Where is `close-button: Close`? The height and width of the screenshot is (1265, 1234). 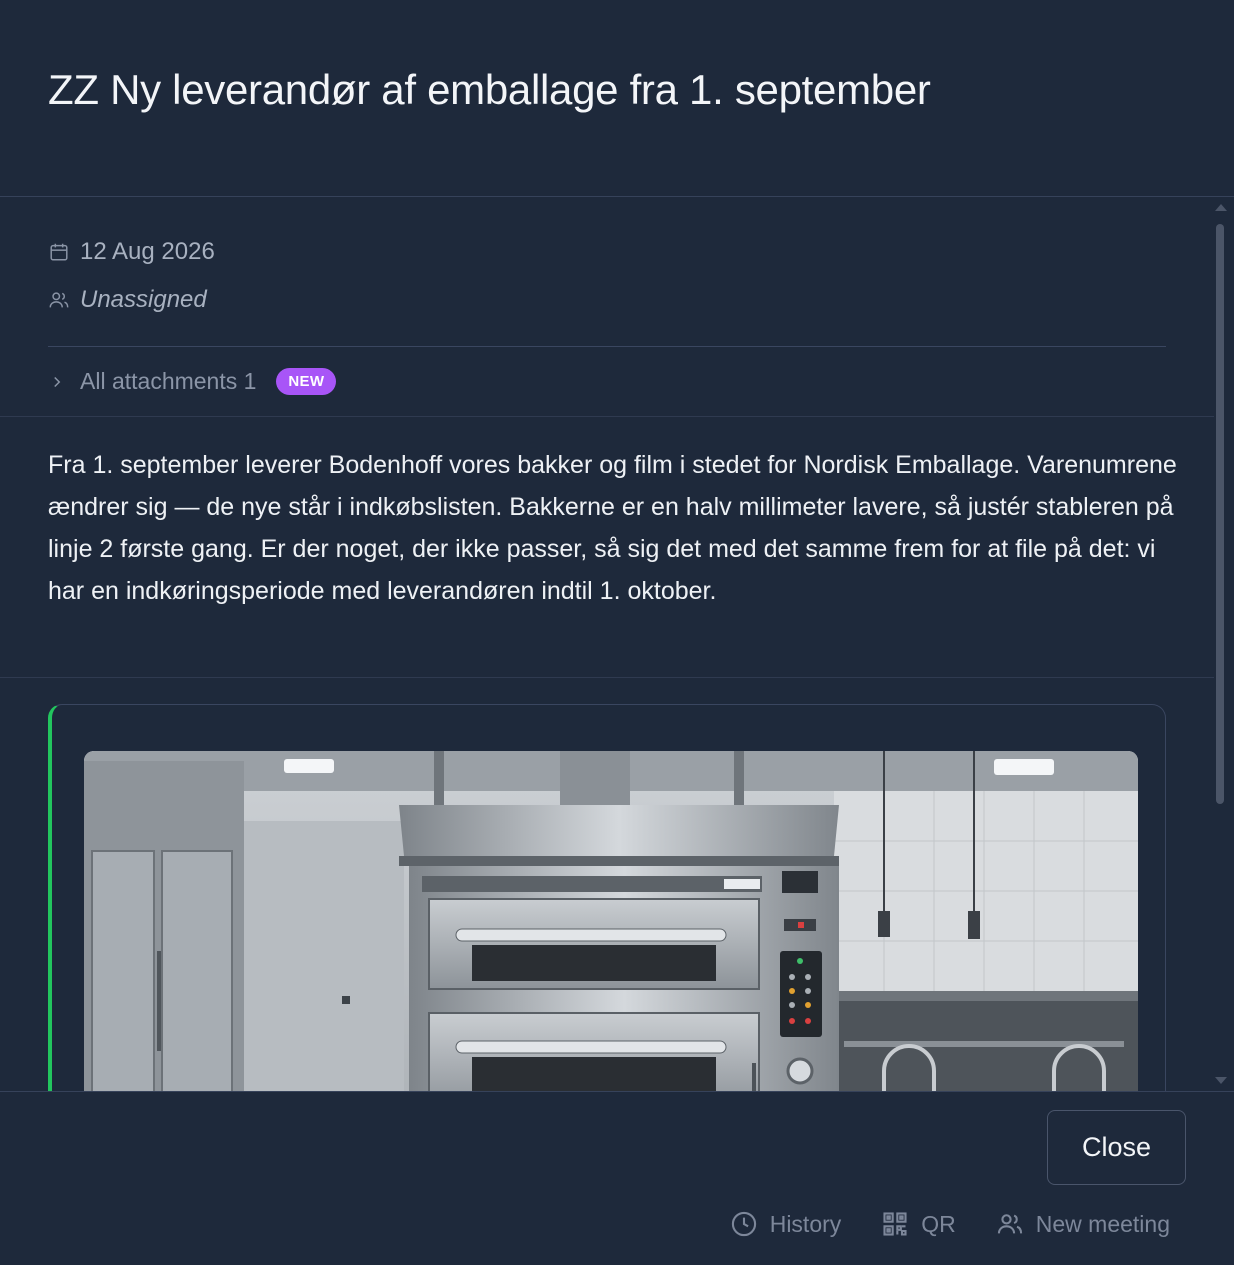 close-button: Close is located at coordinates (1116, 1147).